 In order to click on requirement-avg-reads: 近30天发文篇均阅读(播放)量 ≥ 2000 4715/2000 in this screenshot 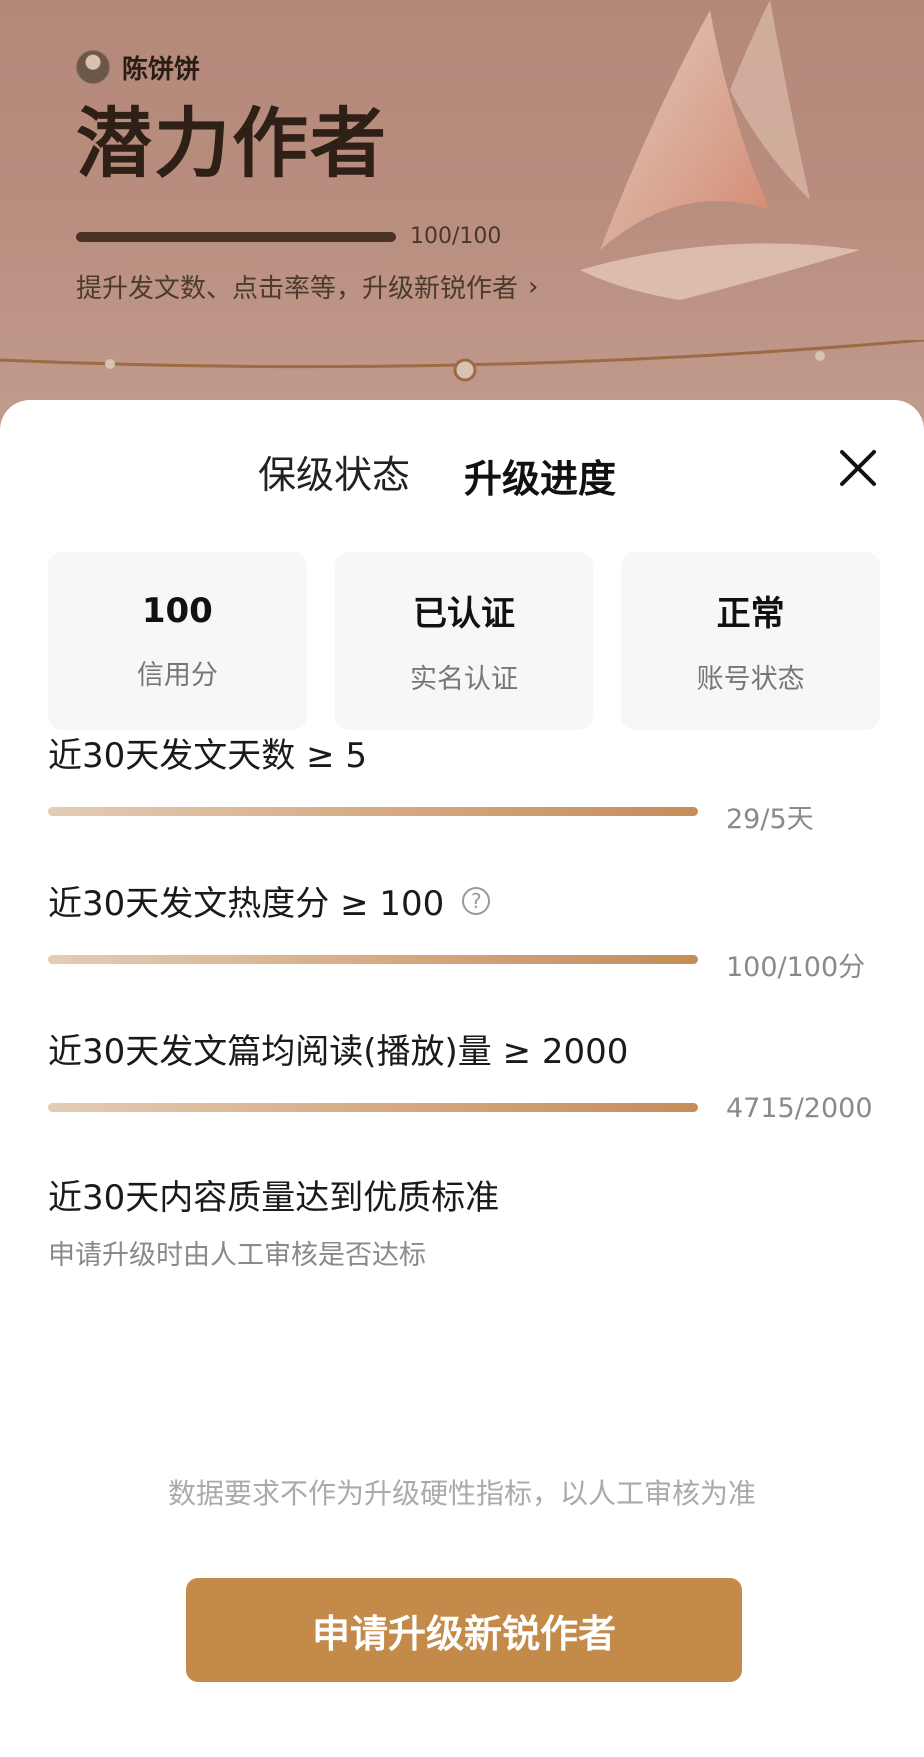, I will do `click(463, 1076)`.